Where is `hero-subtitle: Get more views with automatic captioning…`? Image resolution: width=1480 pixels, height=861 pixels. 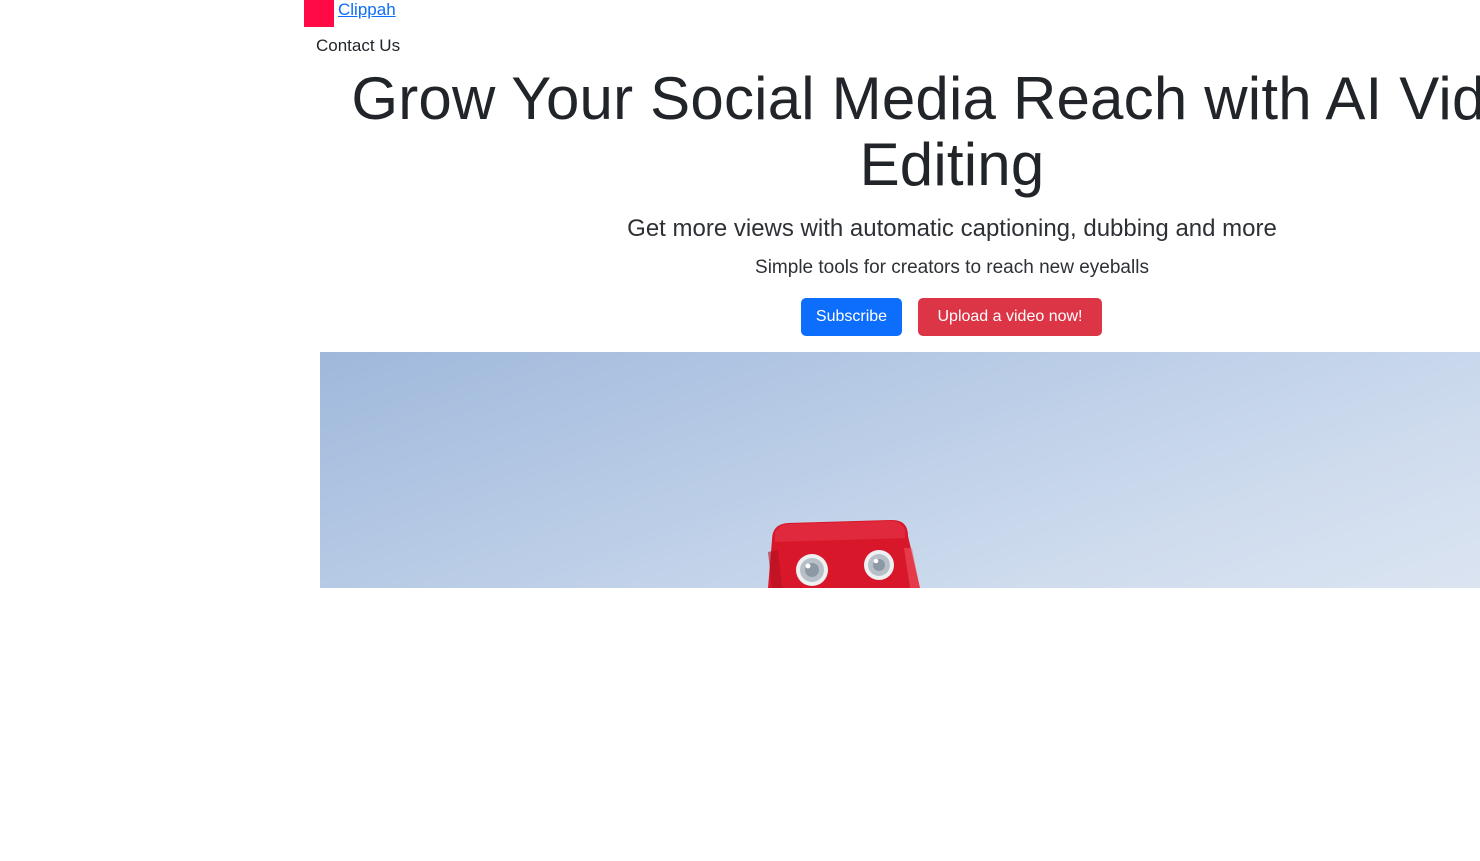
hero-subtitle: Get more views with automatic captioning… is located at coordinates (952, 228).